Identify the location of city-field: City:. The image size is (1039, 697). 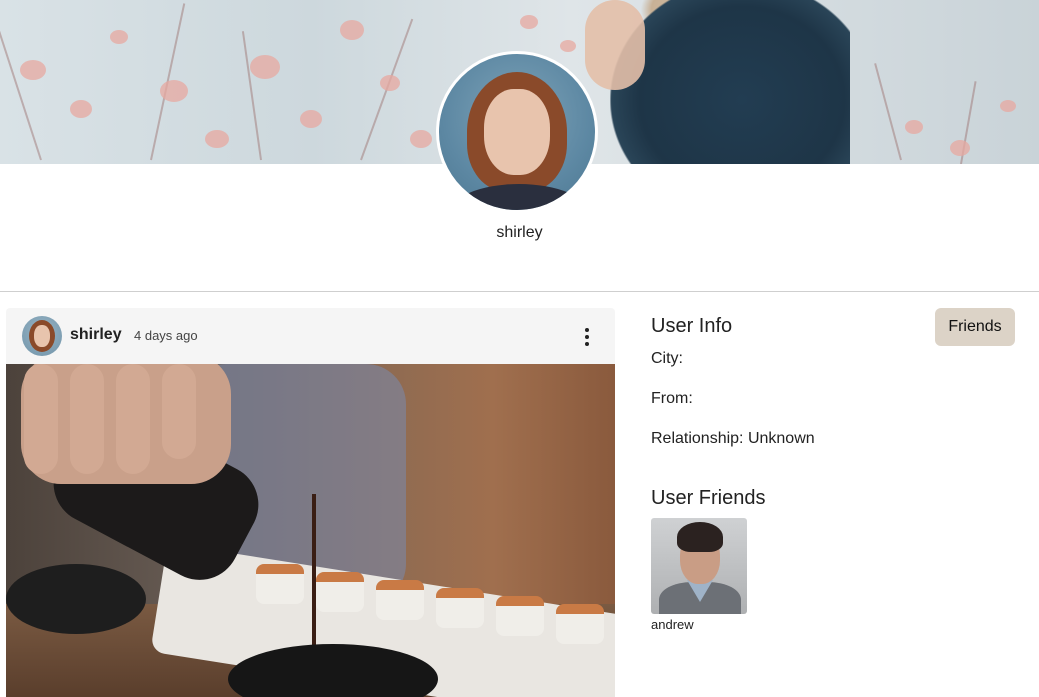
(667, 358).